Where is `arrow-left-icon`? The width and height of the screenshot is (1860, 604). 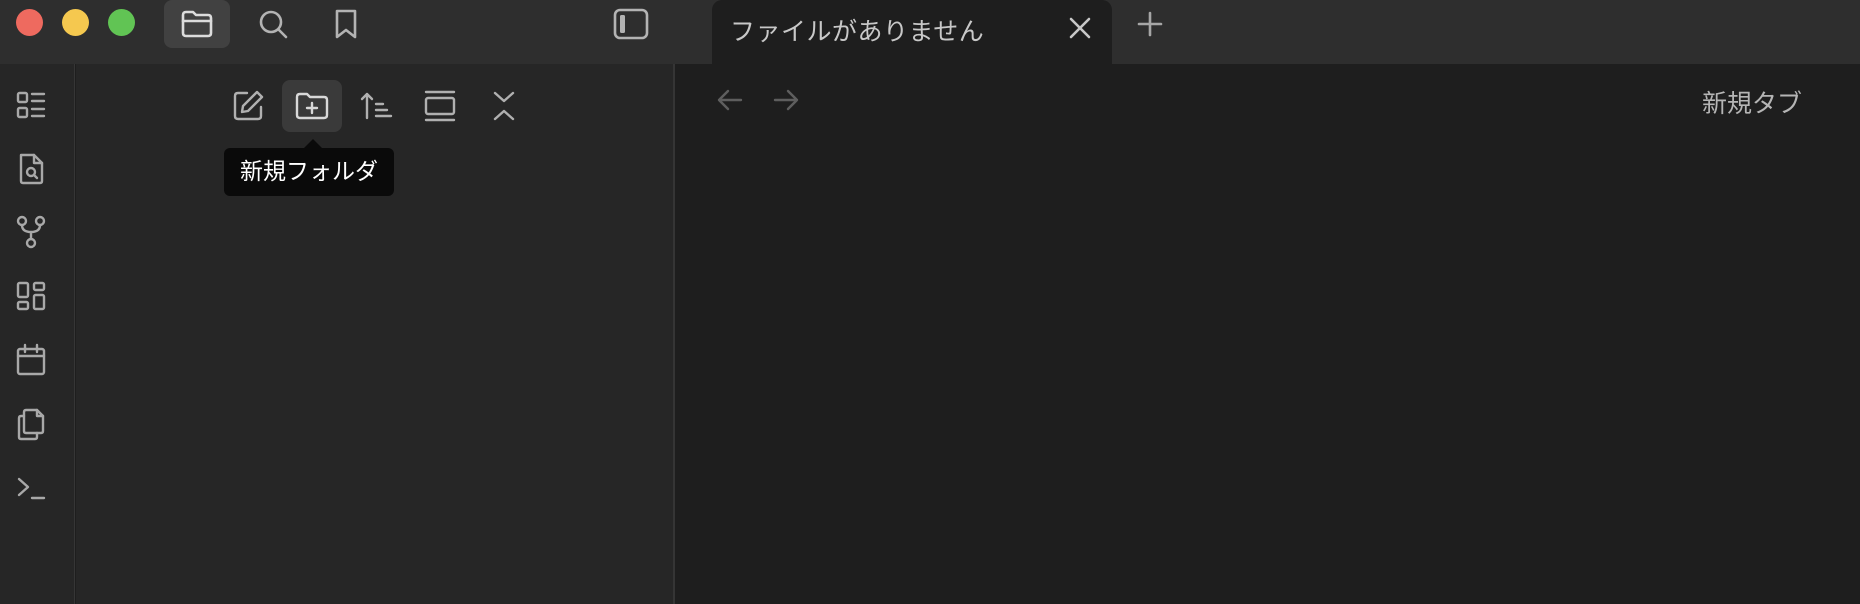
arrow-left-icon is located at coordinates (730, 100).